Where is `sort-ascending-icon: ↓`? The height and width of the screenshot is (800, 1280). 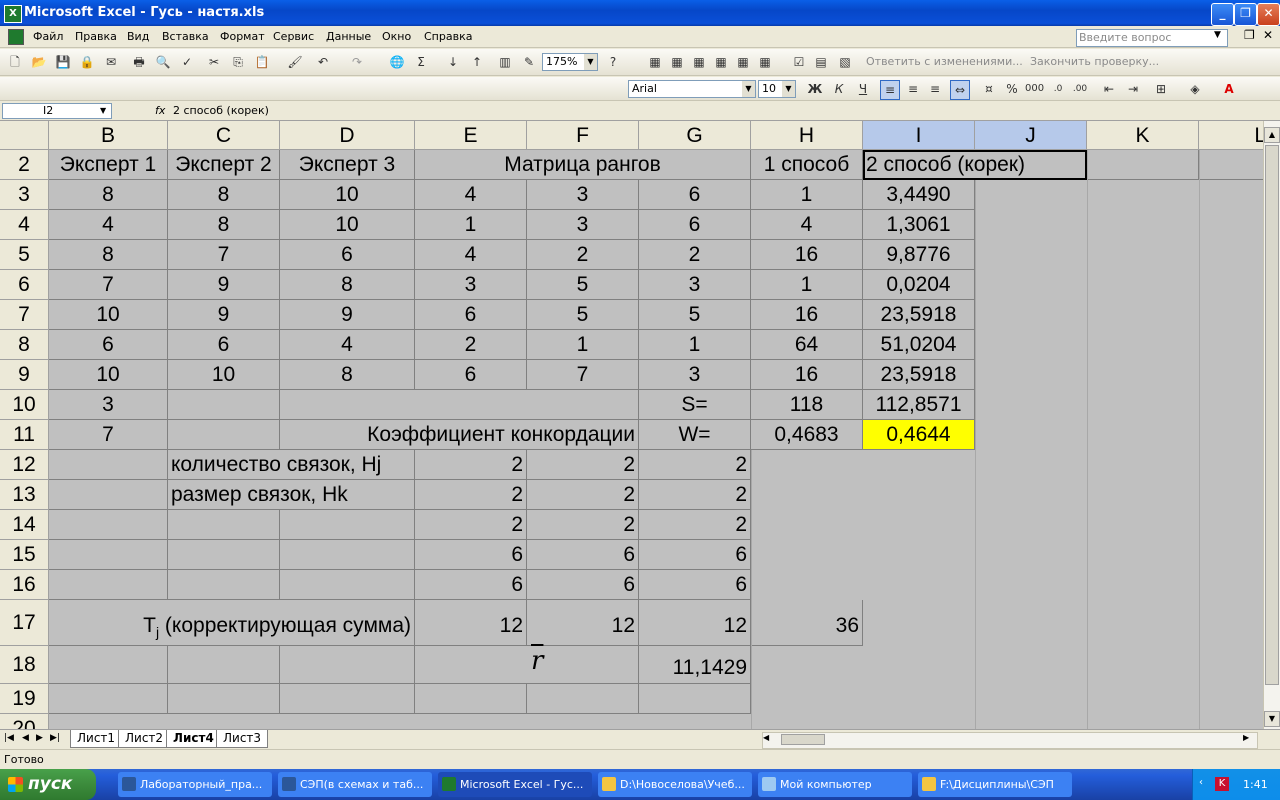
sort-ascending-icon: ↓ is located at coordinates (453, 62).